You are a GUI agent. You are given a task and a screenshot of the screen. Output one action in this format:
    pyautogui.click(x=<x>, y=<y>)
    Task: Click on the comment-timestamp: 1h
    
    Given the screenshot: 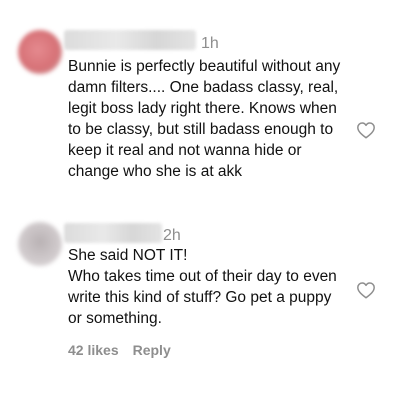 What is the action you would take?
    pyautogui.click(x=210, y=43)
    